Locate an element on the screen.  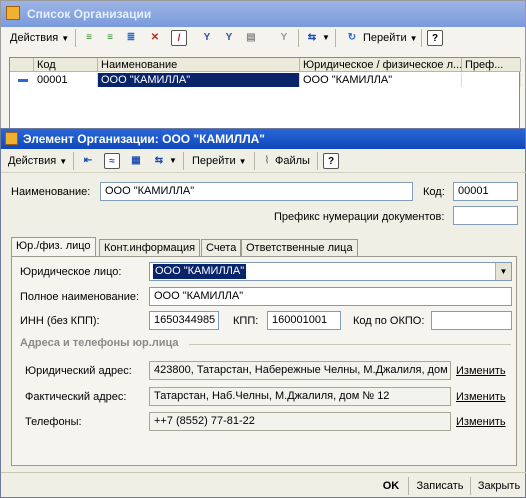
legal-entity-label: Юридическое лицо: is located at coordinates (71, 272).